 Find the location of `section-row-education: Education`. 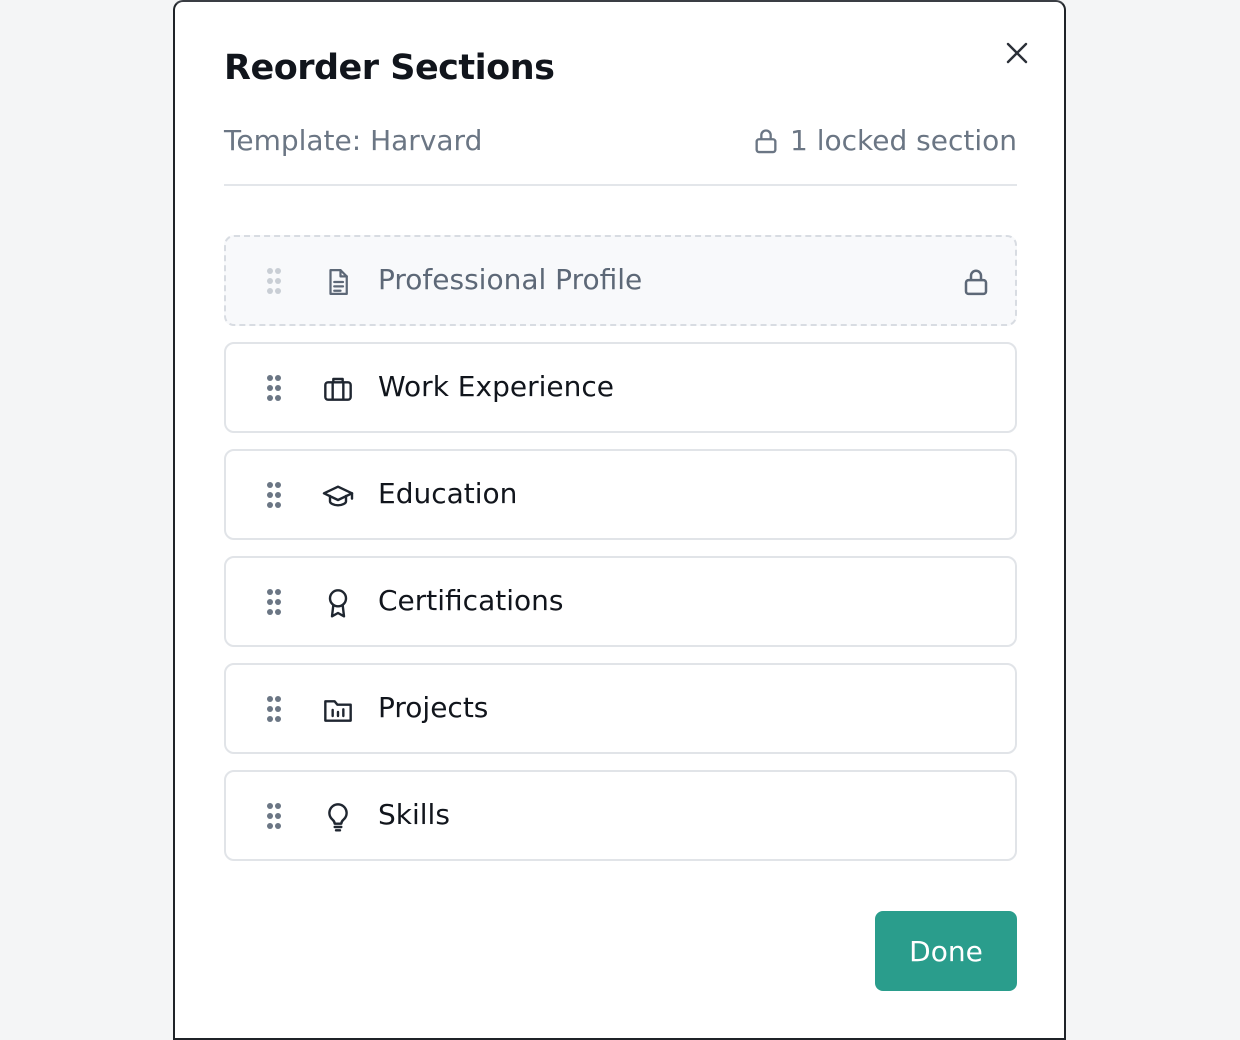

section-row-education: Education is located at coordinates (620, 494).